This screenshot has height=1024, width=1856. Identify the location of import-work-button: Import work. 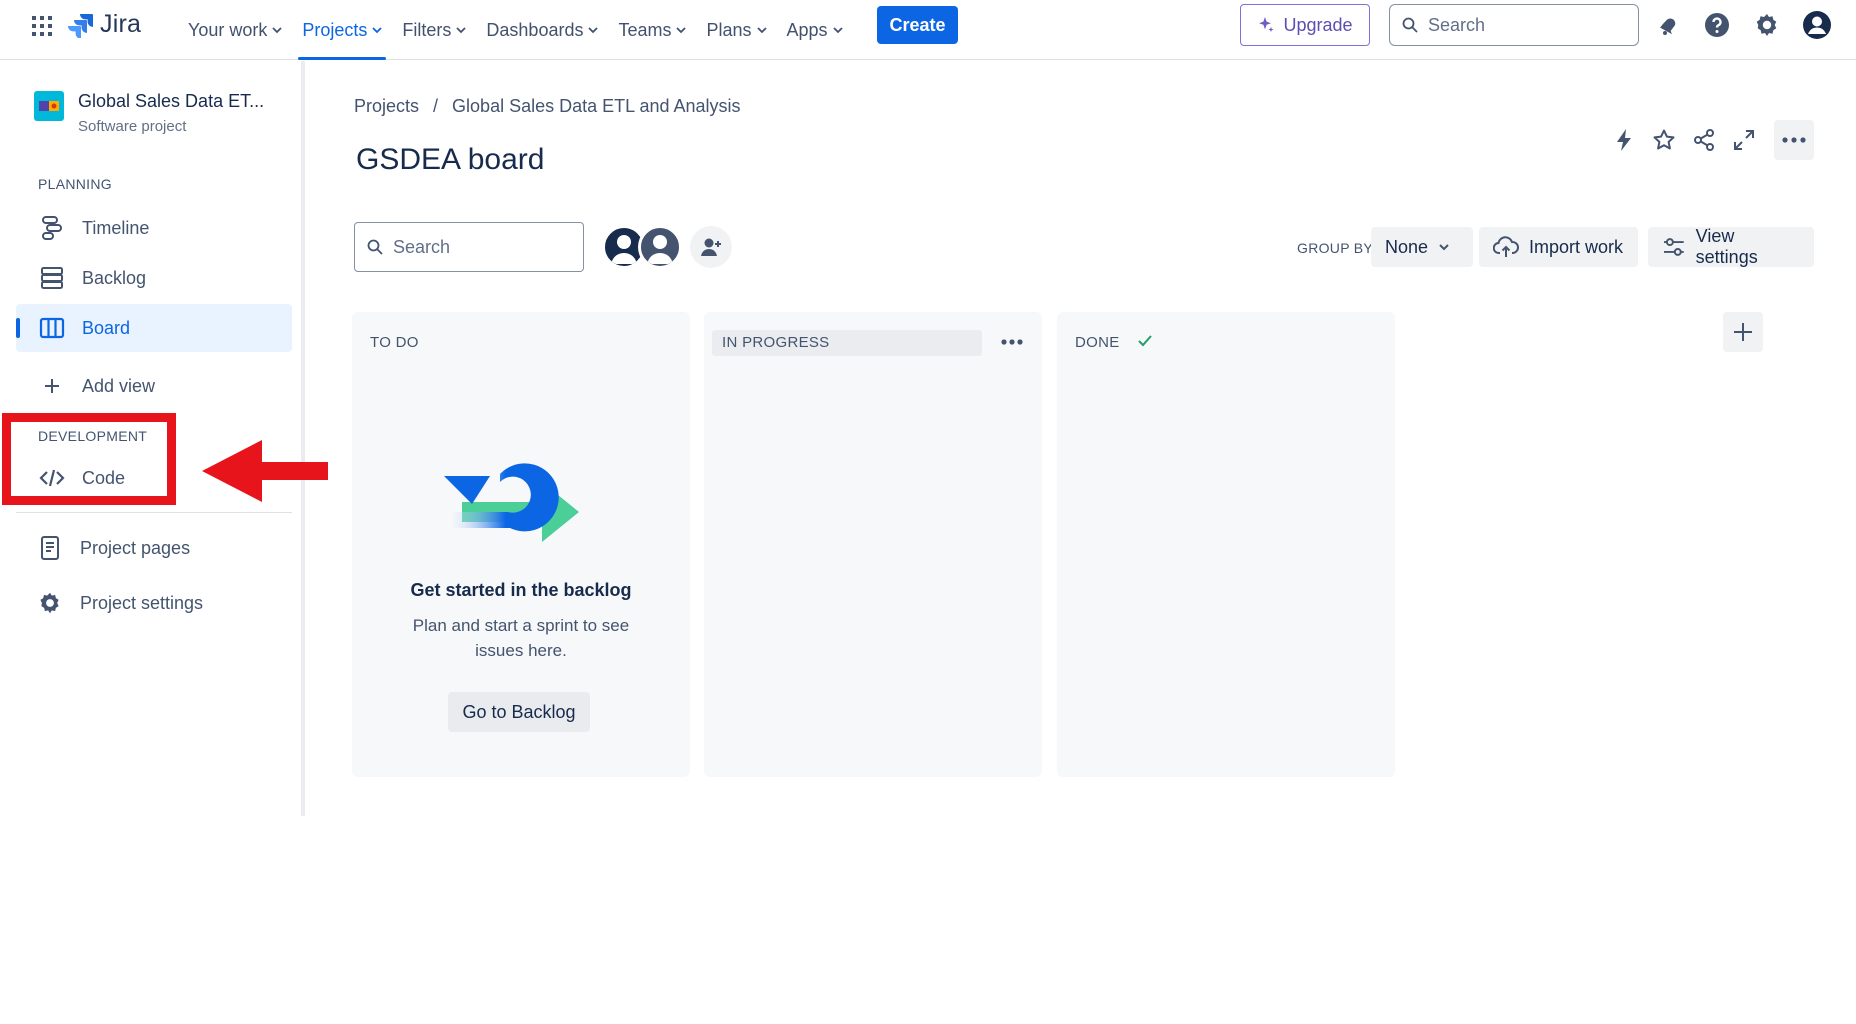
(1558, 247).